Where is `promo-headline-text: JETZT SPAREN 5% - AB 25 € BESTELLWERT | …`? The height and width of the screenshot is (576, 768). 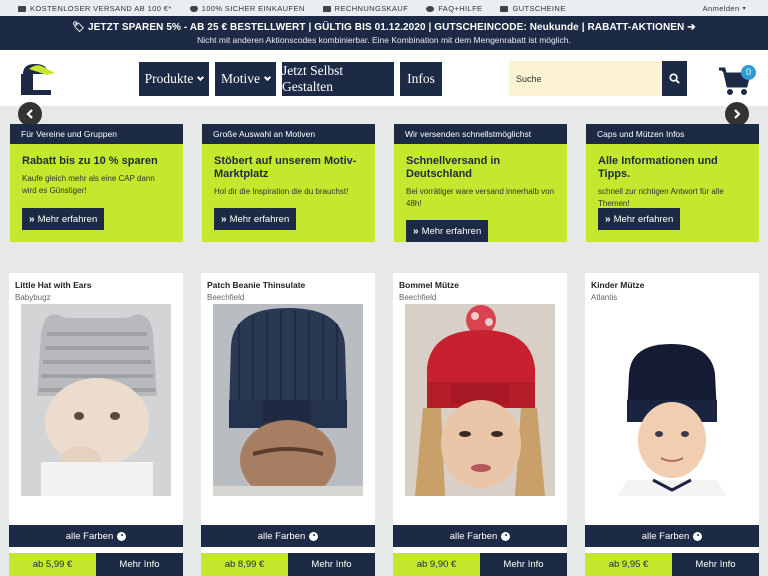 promo-headline-text: JETZT SPAREN 5% - AB 25 € BESTELLWERT | … is located at coordinates (386, 27).